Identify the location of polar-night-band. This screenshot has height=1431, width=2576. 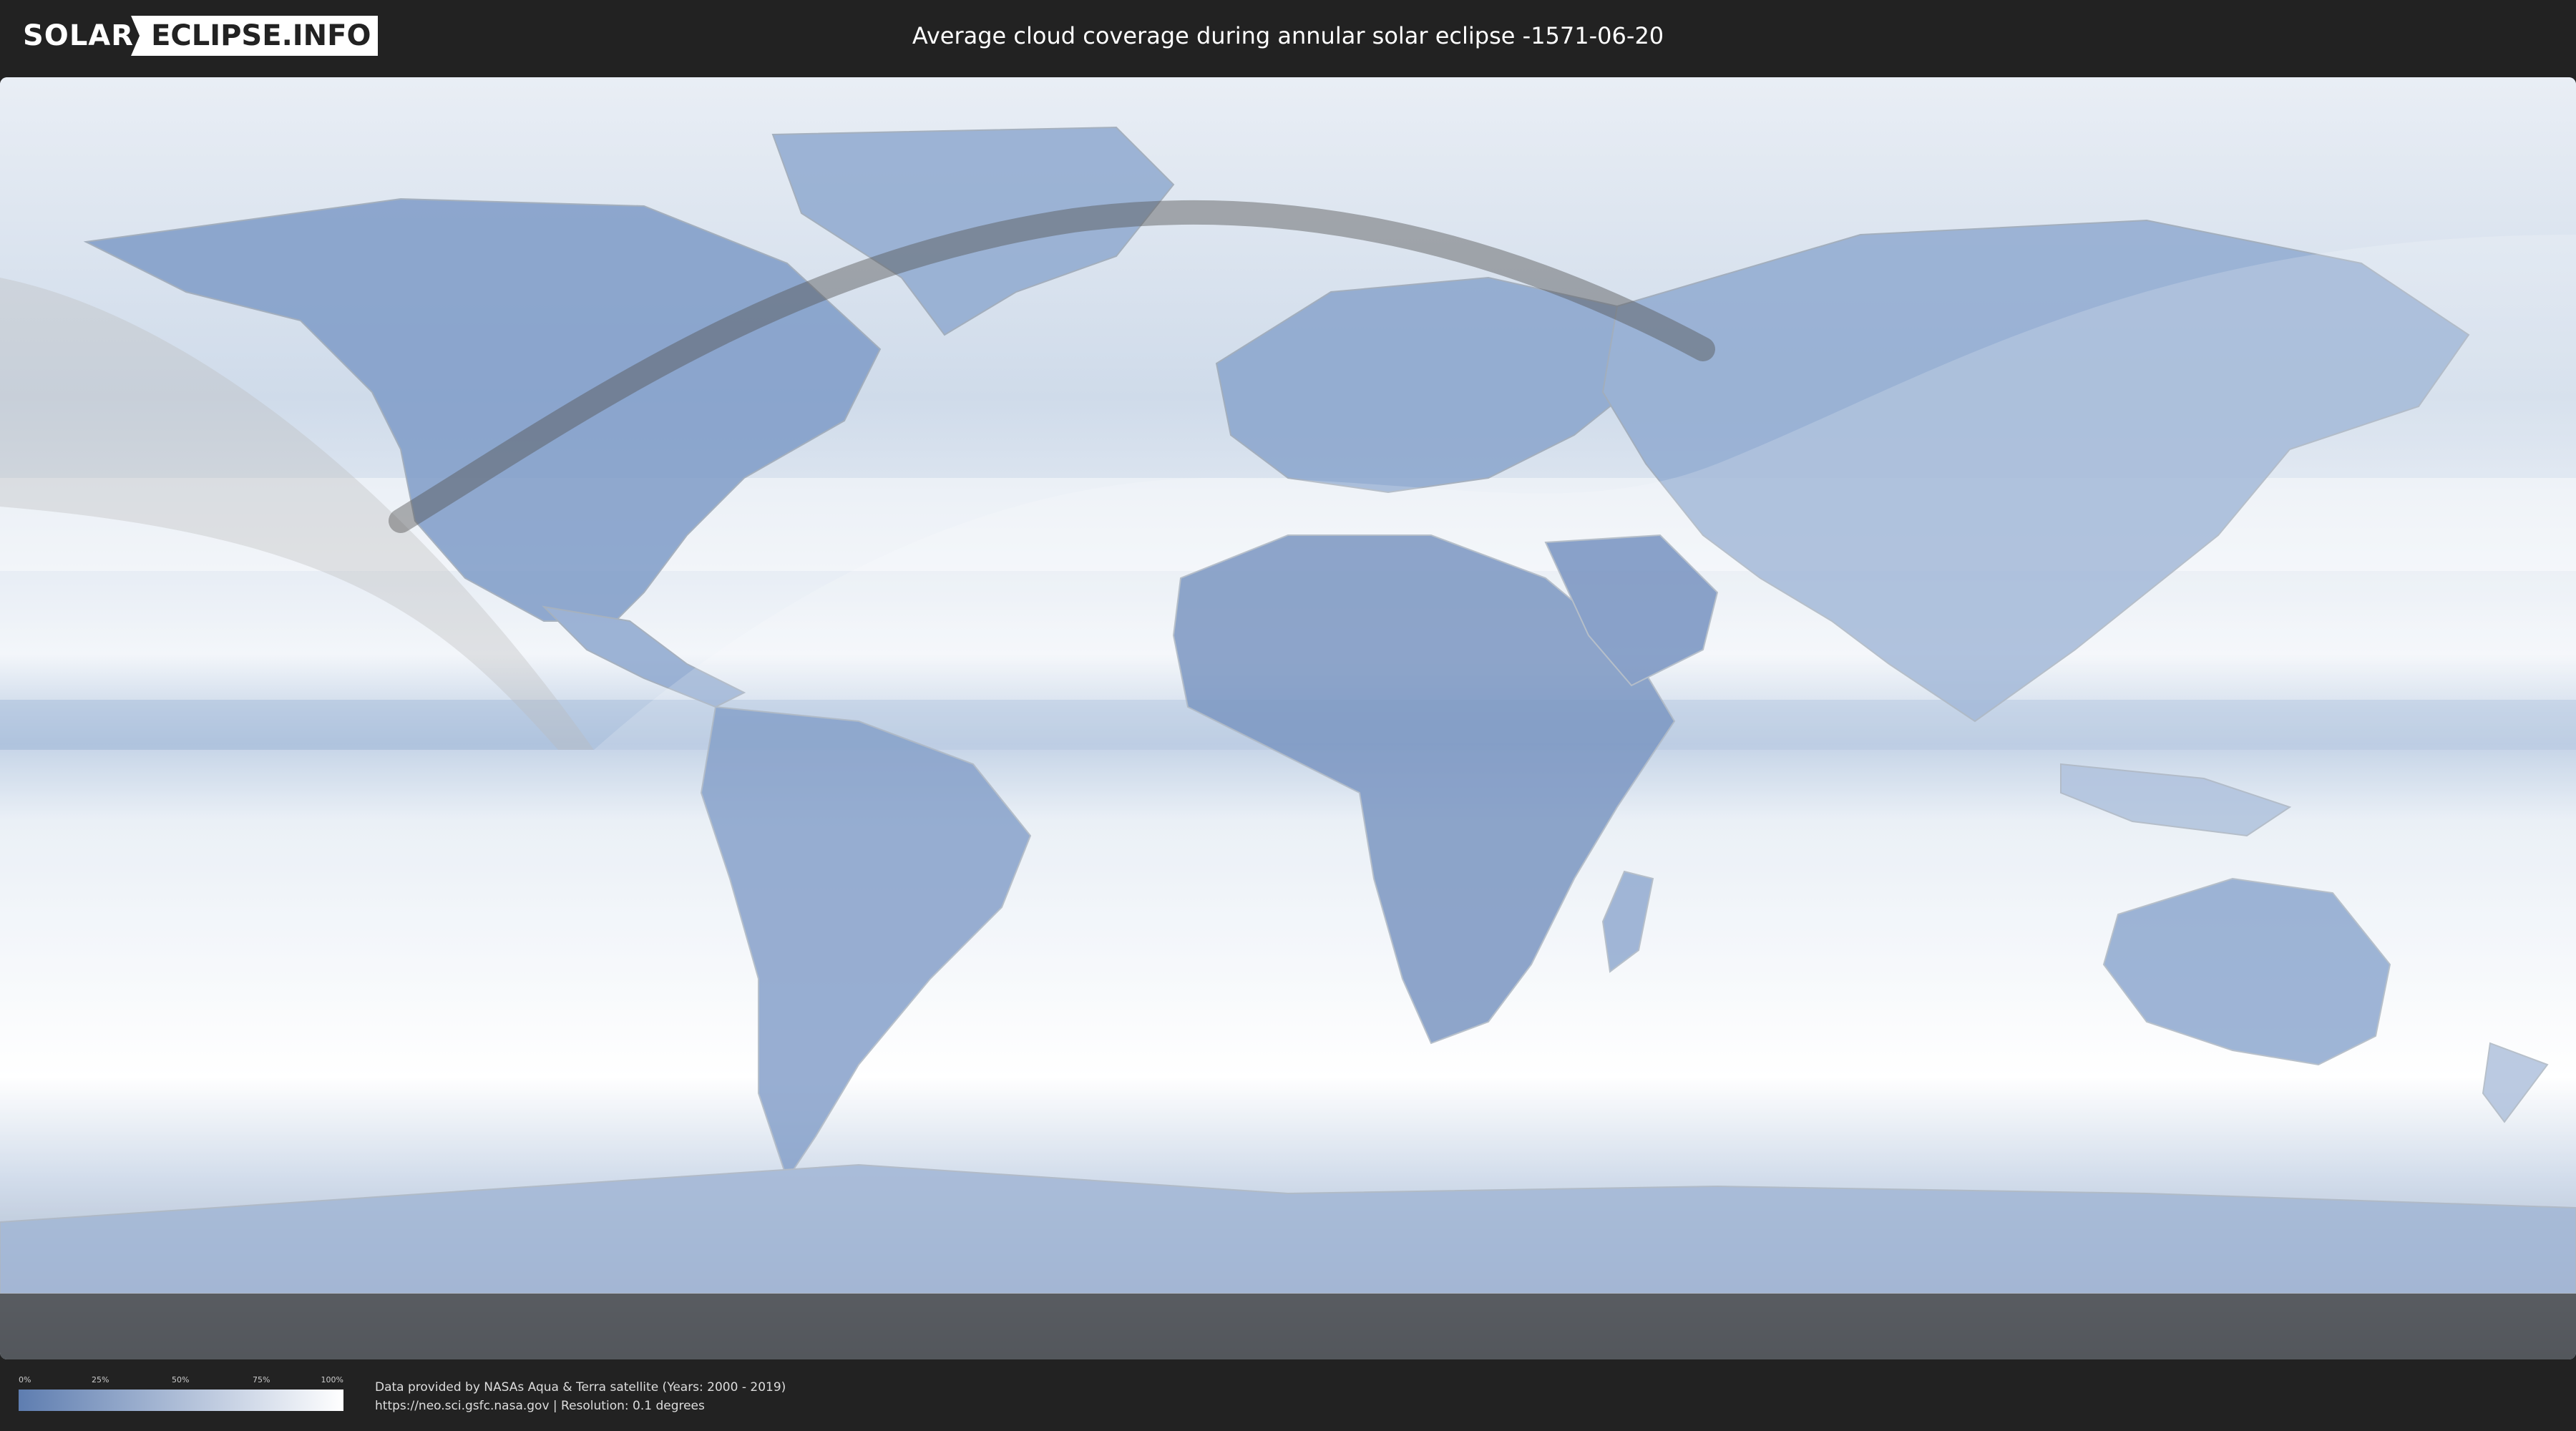
(1288, 1326).